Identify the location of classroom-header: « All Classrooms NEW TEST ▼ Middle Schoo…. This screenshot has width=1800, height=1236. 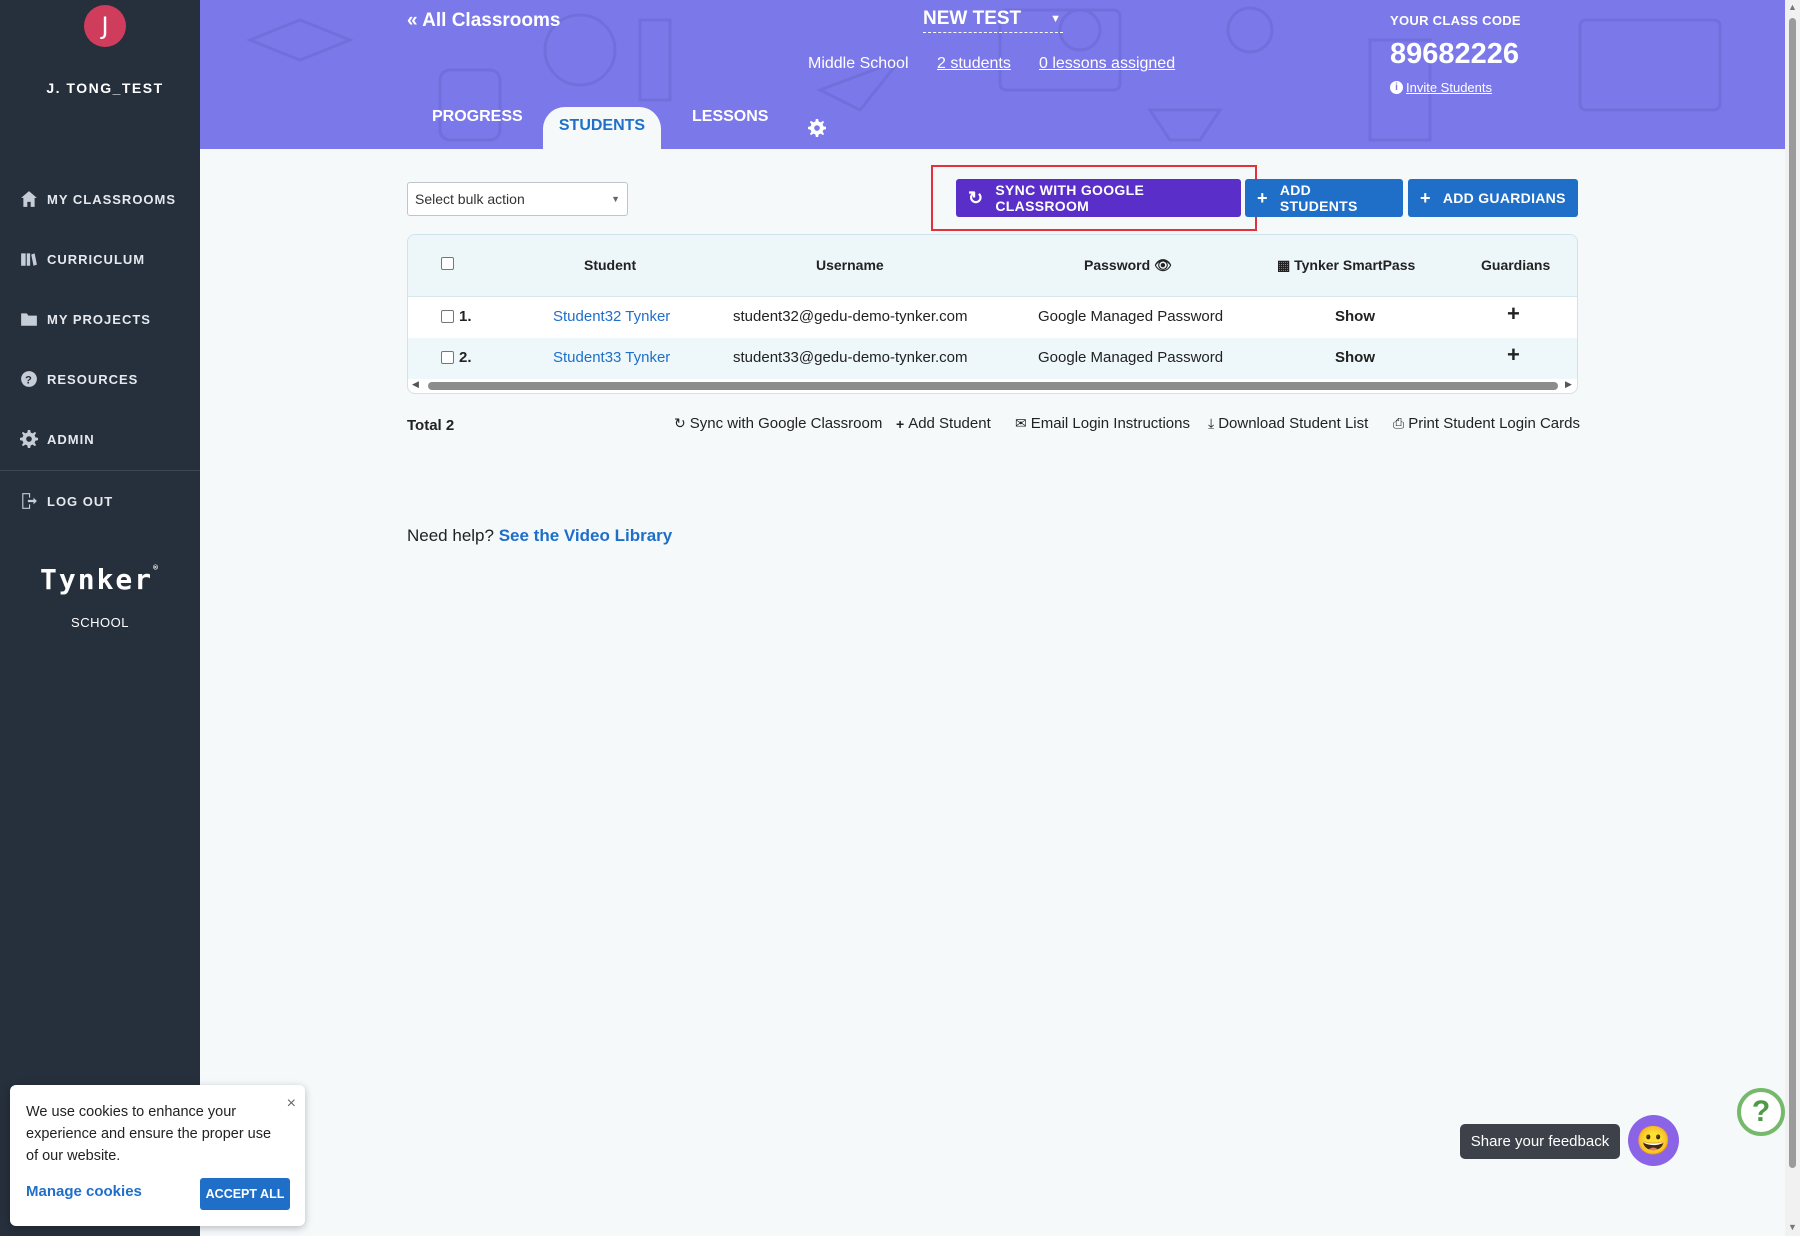
(992, 74).